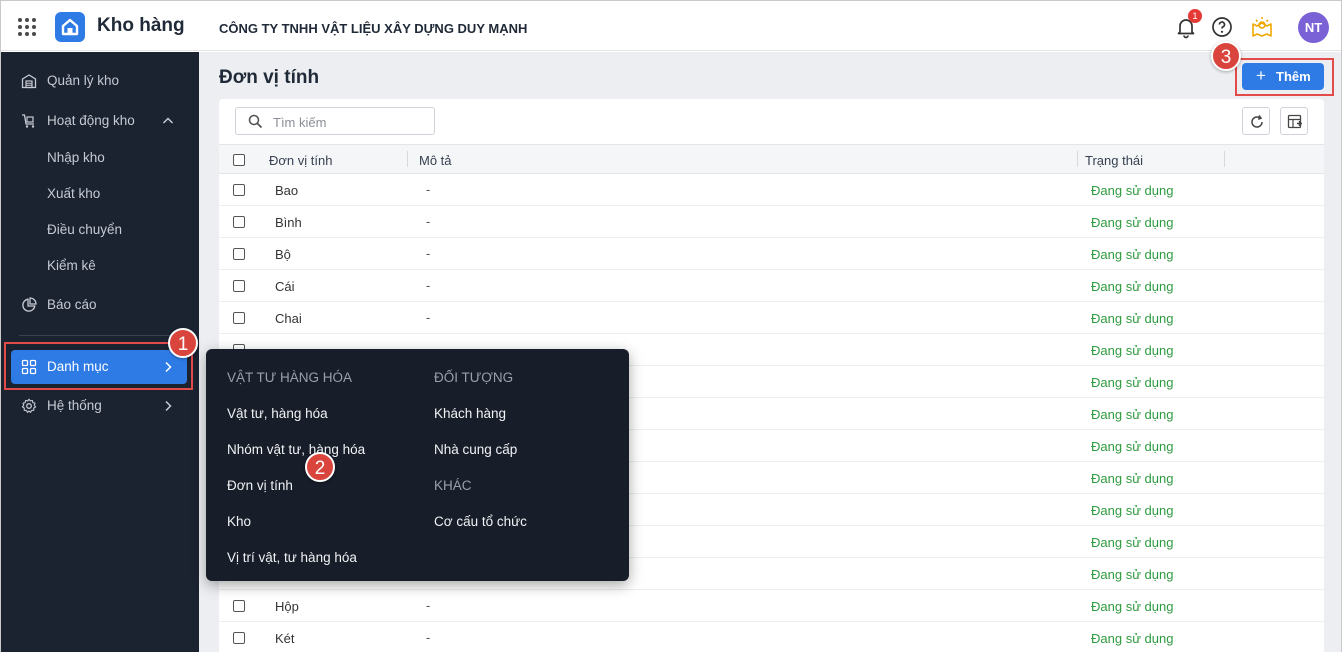 This screenshot has width=1342, height=652. Describe the element at coordinates (453, 485) in the screenshot. I see `menu-group-header: KHÁC` at that location.